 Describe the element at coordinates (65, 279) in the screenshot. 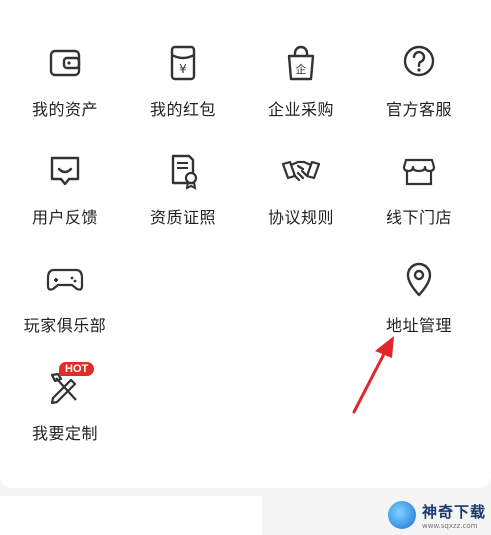

I see `gamepad-icon` at that location.